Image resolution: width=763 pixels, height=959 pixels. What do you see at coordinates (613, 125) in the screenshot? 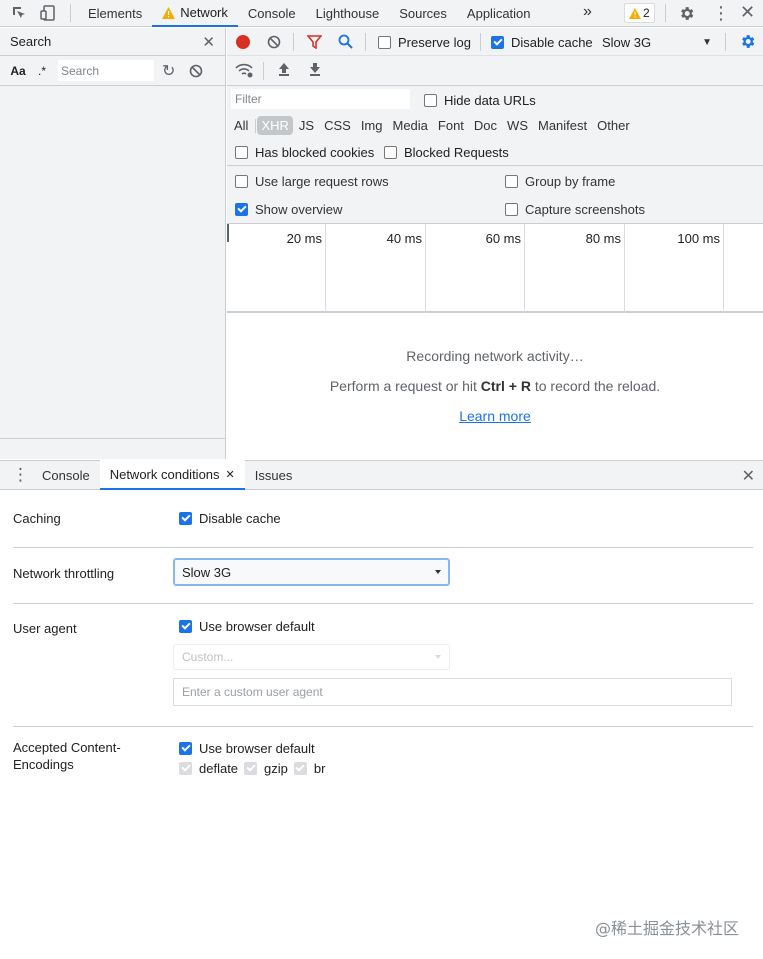
I see `filter-type-other: Other` at bounding box center [613, 125].